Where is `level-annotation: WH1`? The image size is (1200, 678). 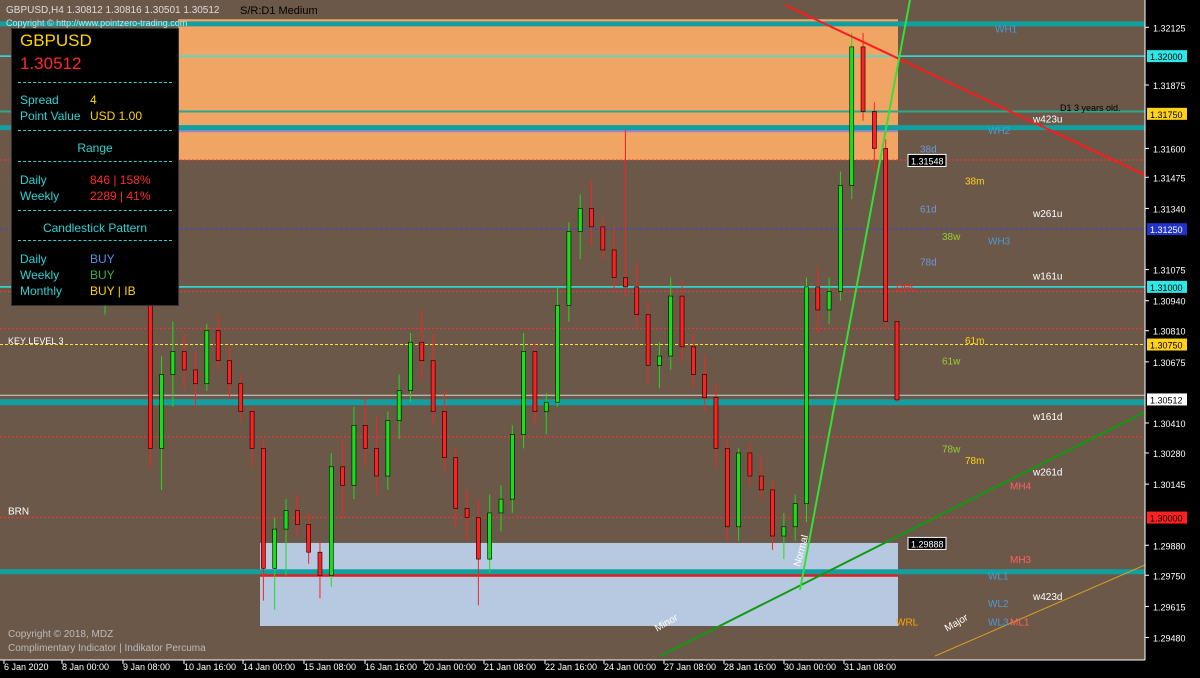
level-annotation: WH1 is located at coordinates (1006, 29).